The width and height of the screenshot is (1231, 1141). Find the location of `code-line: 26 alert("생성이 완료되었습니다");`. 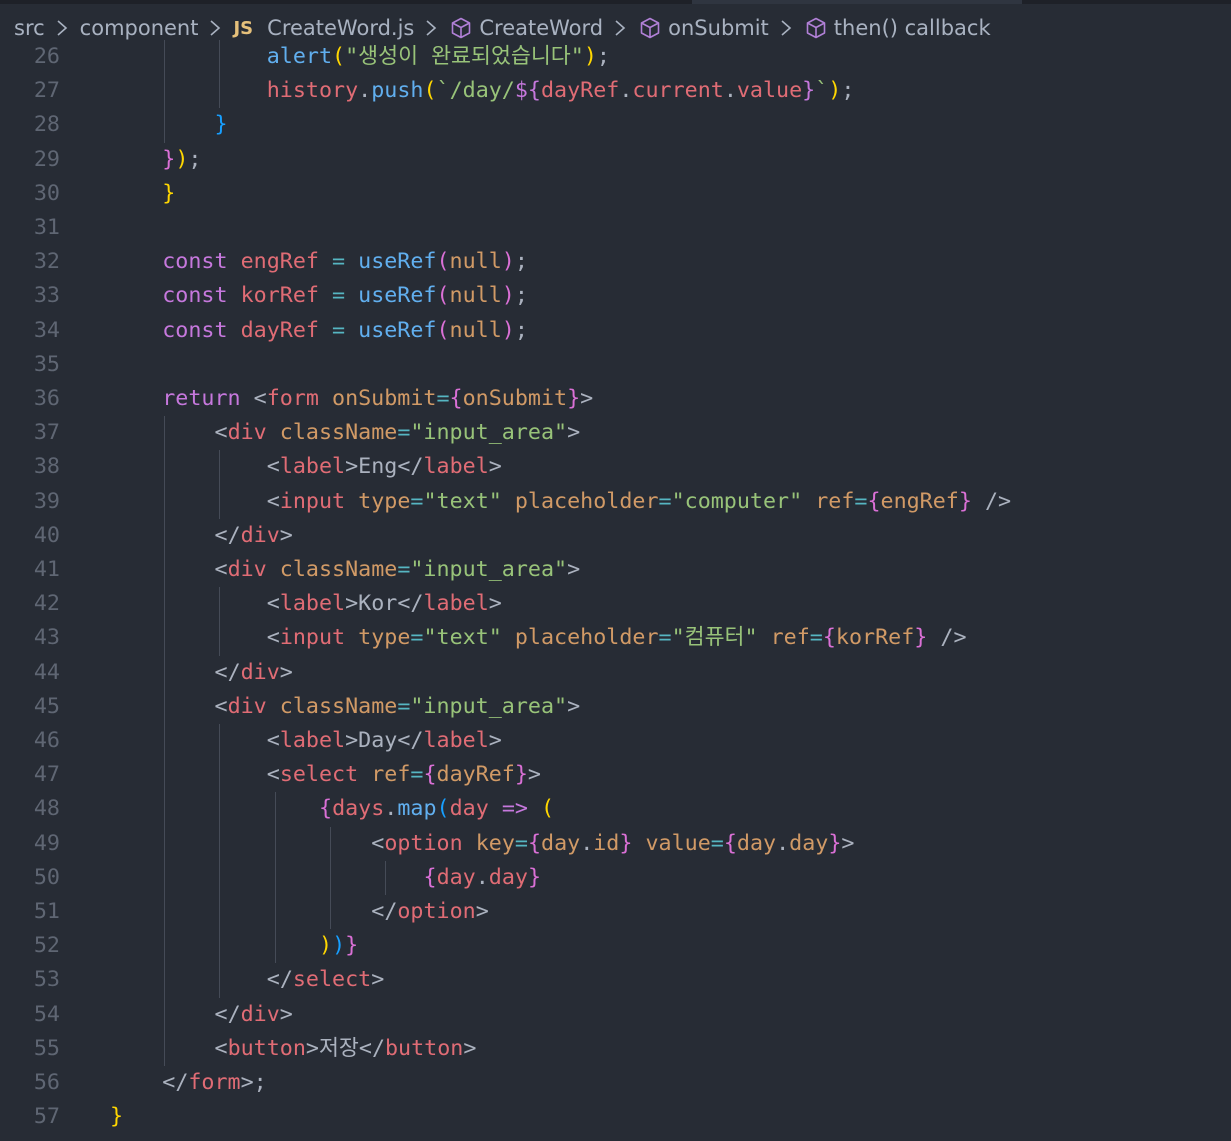

code-line: 26 alert("생성이 완료되었습니다"); is located at coordinates (615, 57).